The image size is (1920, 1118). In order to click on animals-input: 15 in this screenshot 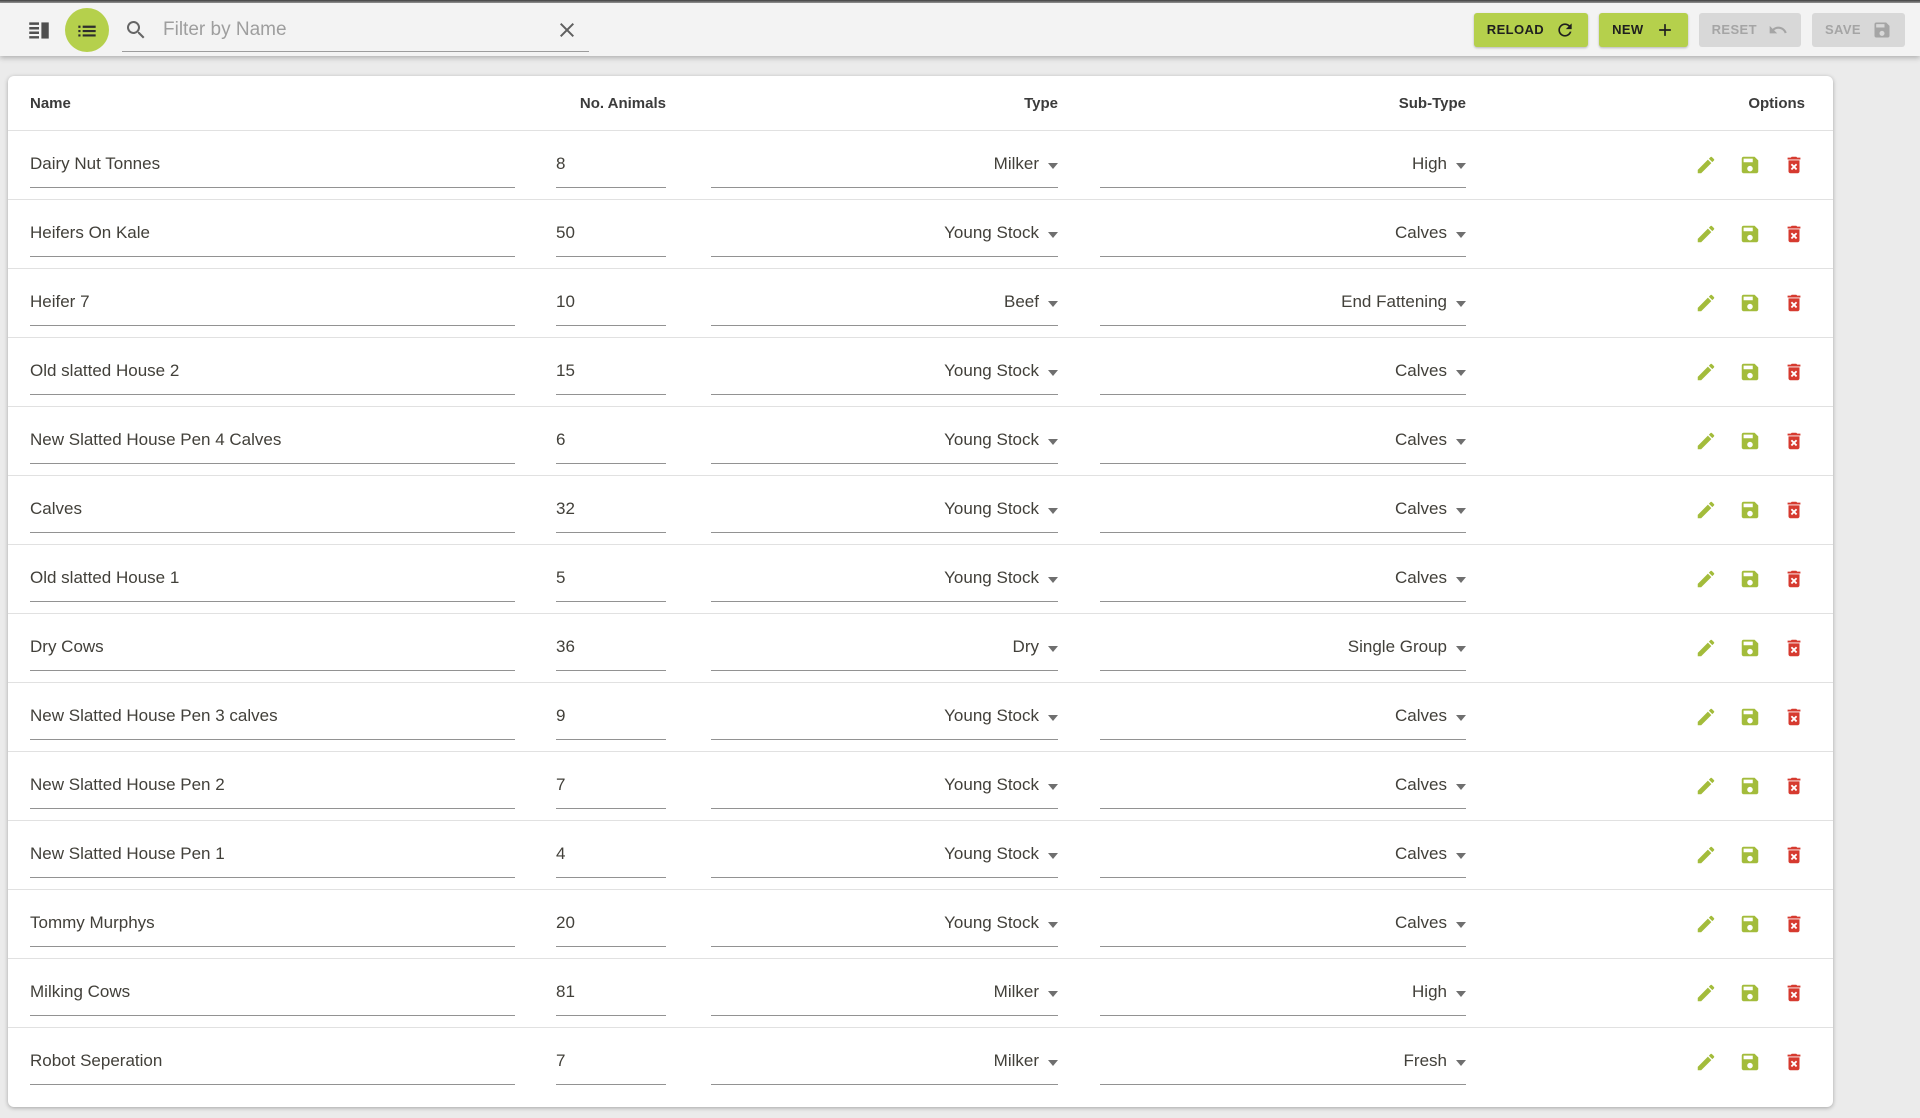, I will do `click(611, 372)`.